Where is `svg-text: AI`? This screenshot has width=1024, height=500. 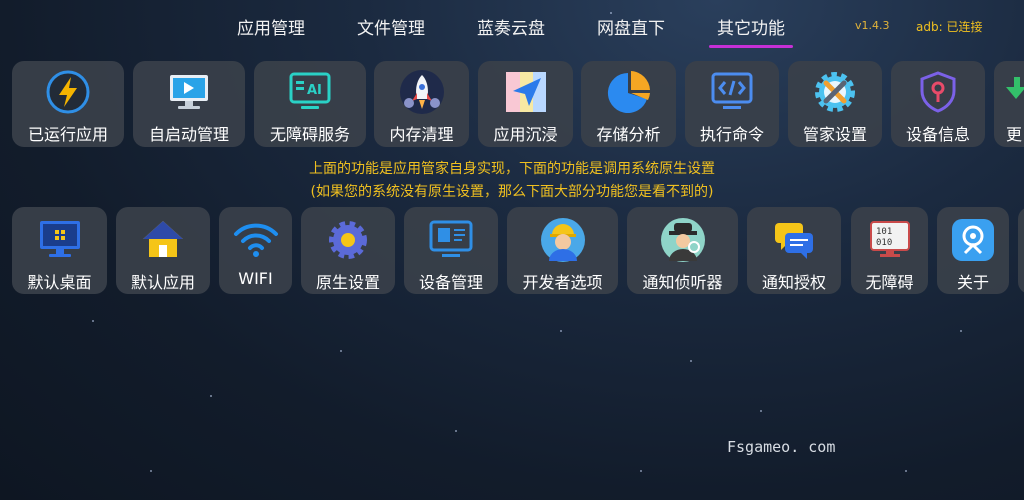
svg-text: AI is located at coordinates (314, 90).